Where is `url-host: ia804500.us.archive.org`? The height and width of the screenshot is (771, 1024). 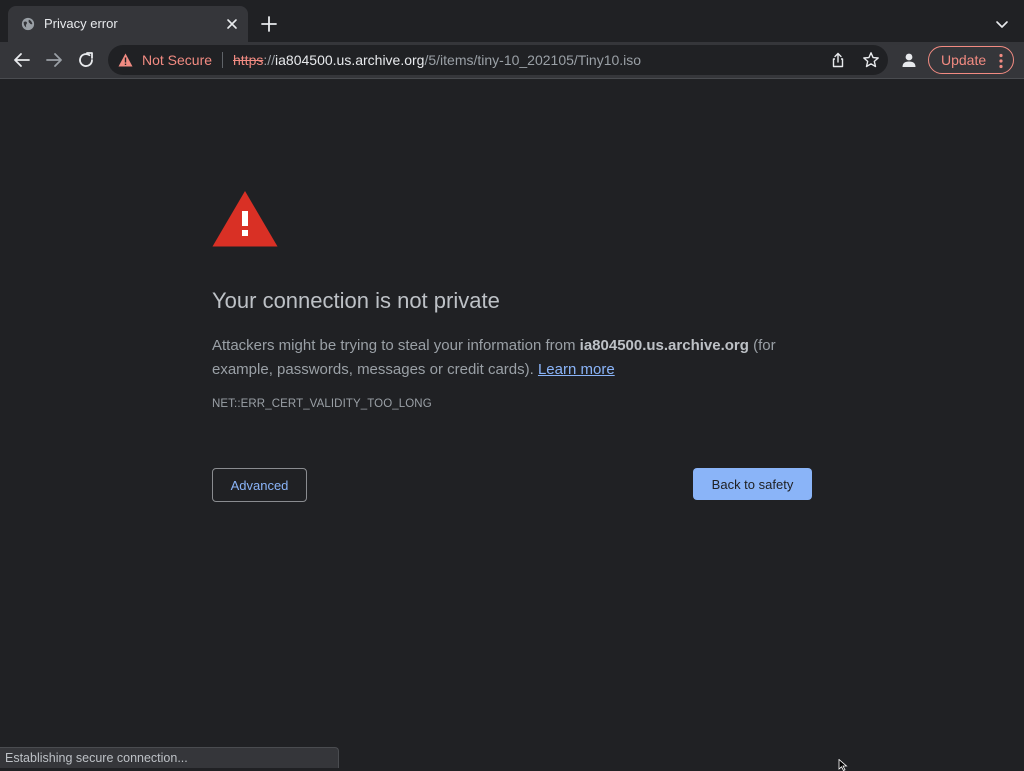
url-host: ia804500.us.archive.org is located at coordinates (350, 60).